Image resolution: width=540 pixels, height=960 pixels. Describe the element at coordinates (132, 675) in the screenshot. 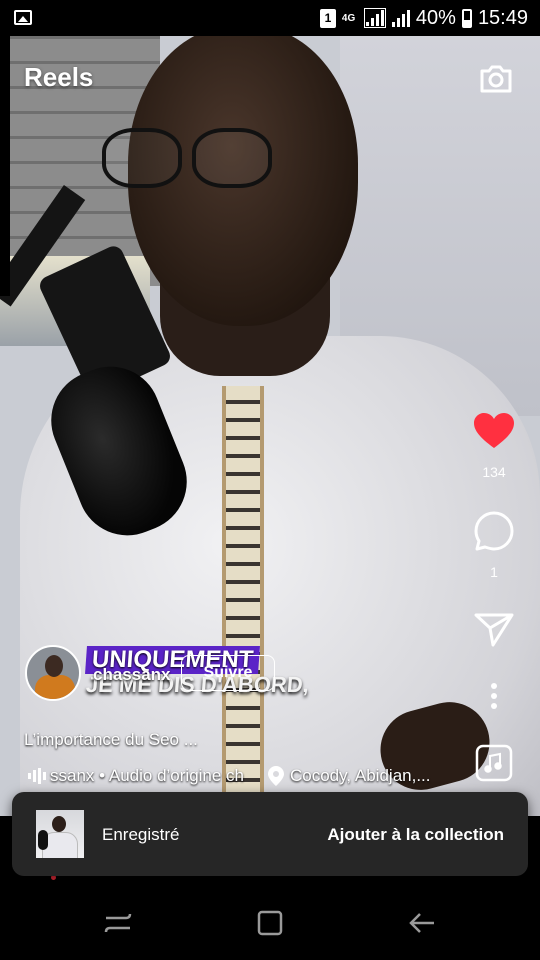

I see `username: chassanx` at that location.